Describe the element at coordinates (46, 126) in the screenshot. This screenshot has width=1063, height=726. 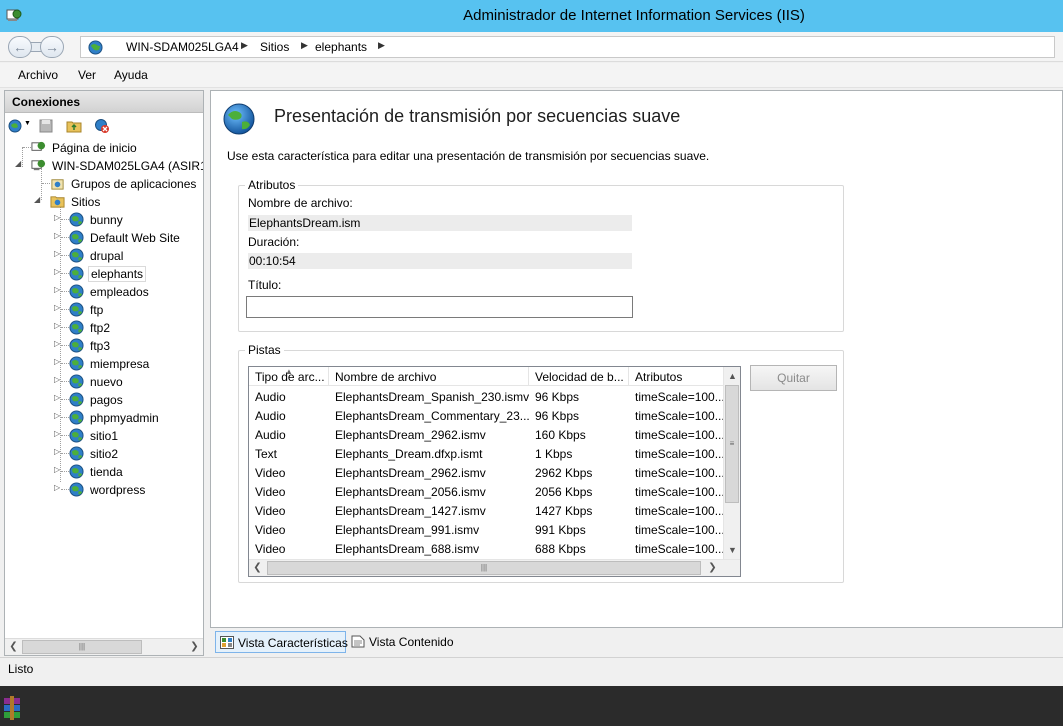
I see `save-icon` at that location.